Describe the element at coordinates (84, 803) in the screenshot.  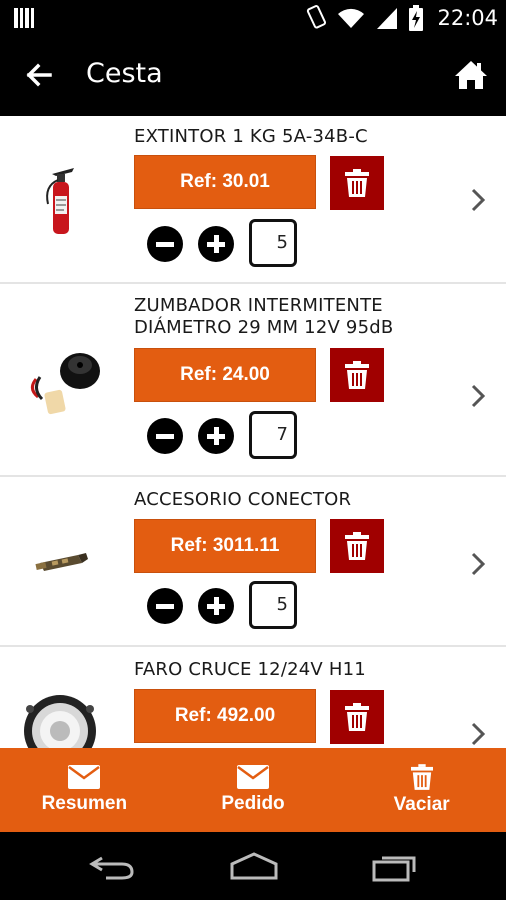
I see `resumen-label: Resumen` at that location.